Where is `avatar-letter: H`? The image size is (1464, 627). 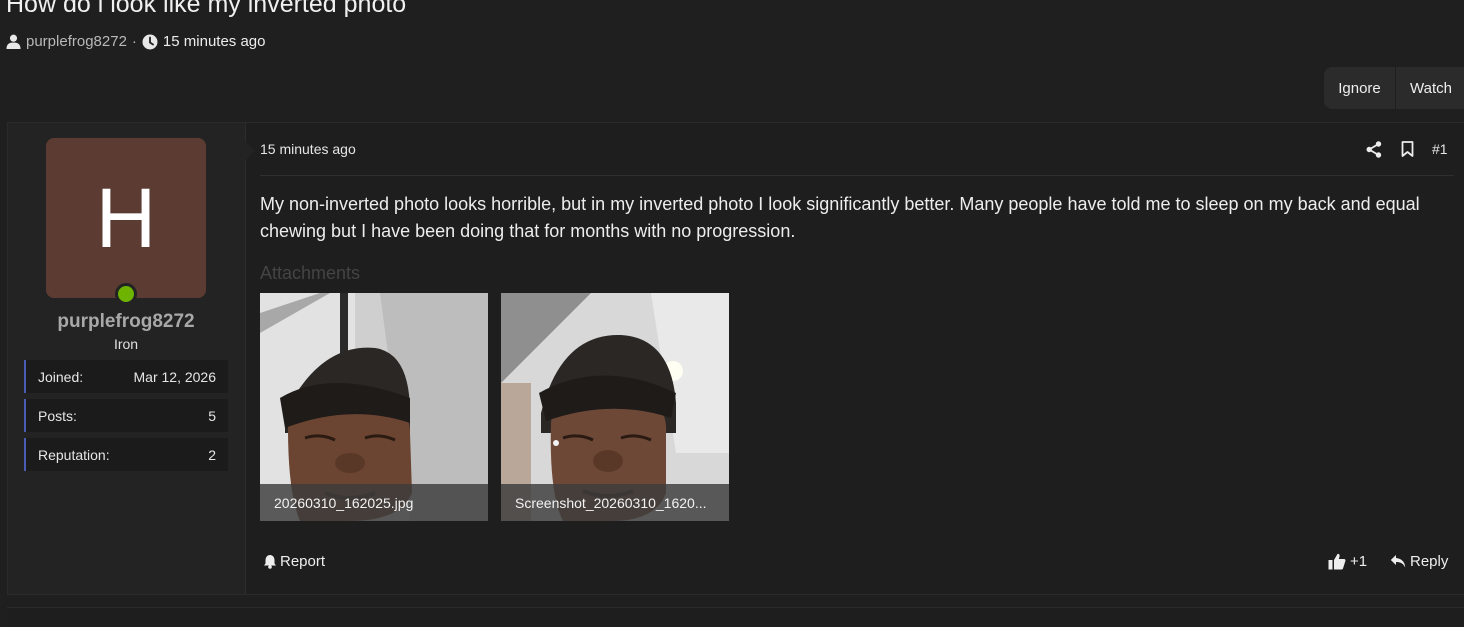
avatar-letter: H is located at coordinates (126, 218).